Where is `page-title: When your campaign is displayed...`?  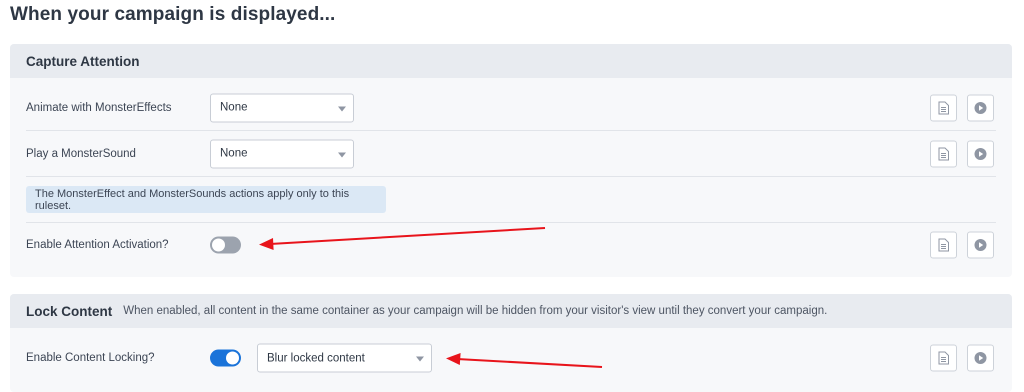 page-title: When your campaign is displayed... is located at coordinates (173, 14).